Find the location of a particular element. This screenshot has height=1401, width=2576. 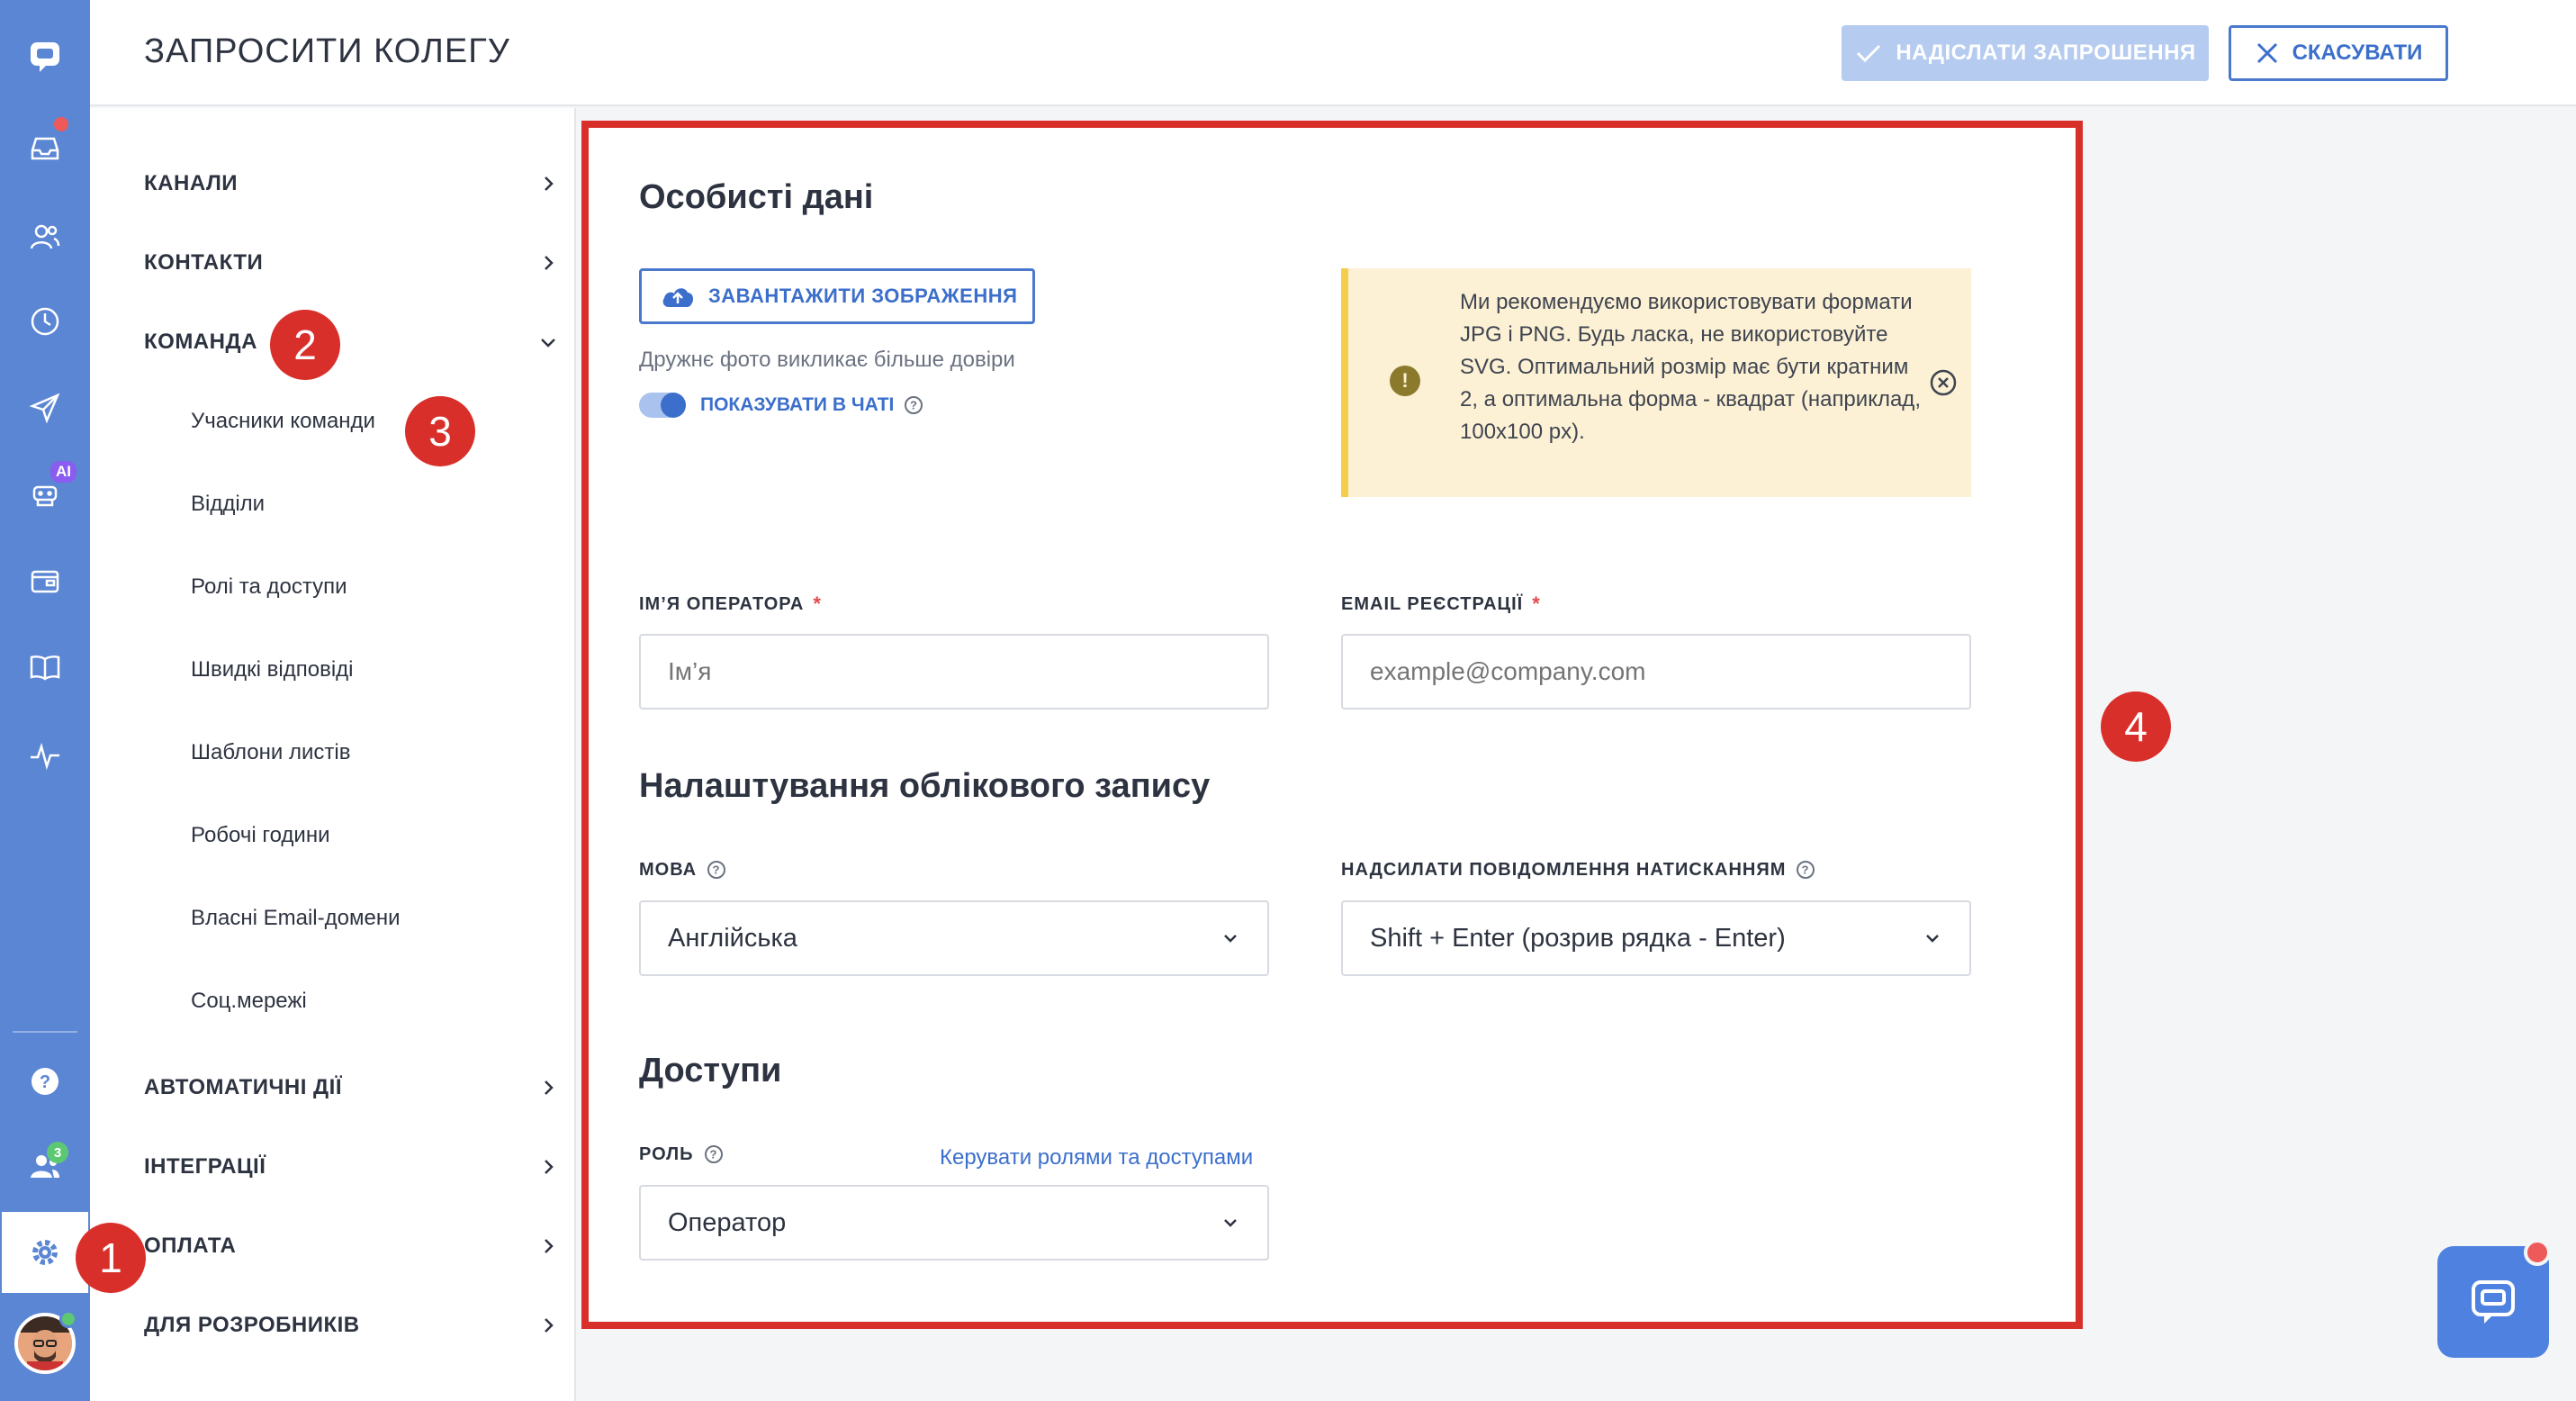

annotation-marker-3: 3 is located at coordinates (440, 431).